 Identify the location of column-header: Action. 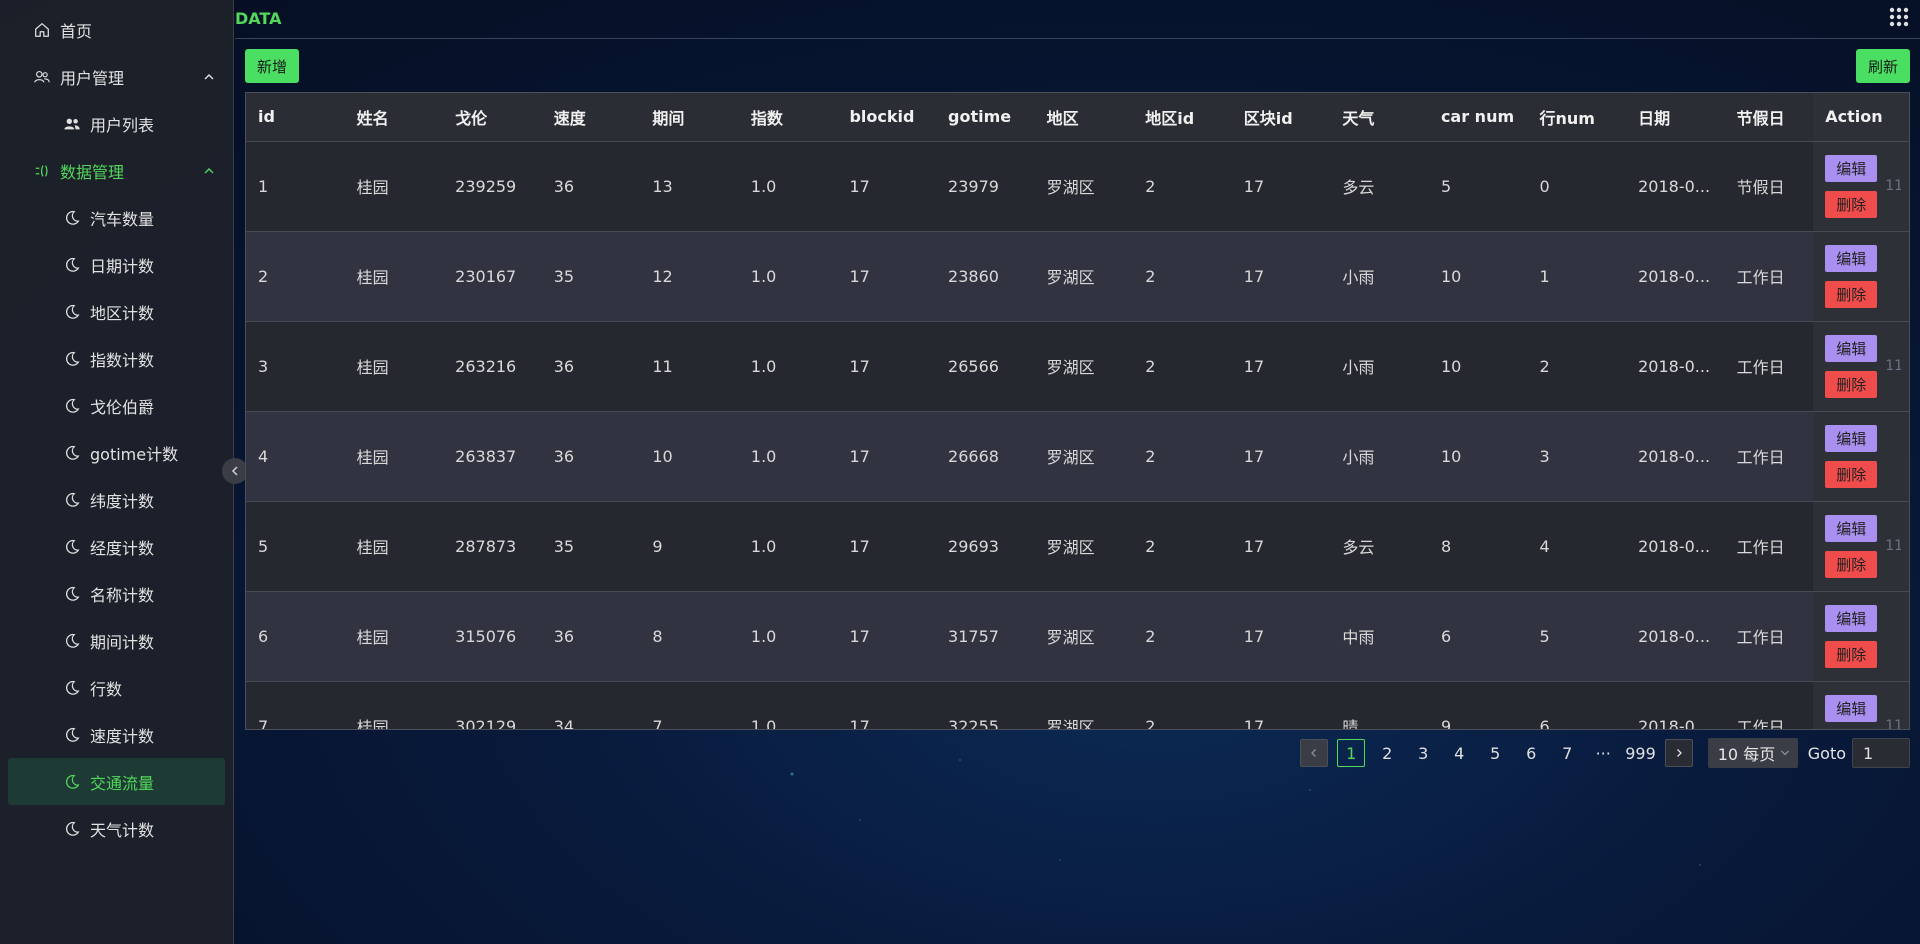
(1861, 117).